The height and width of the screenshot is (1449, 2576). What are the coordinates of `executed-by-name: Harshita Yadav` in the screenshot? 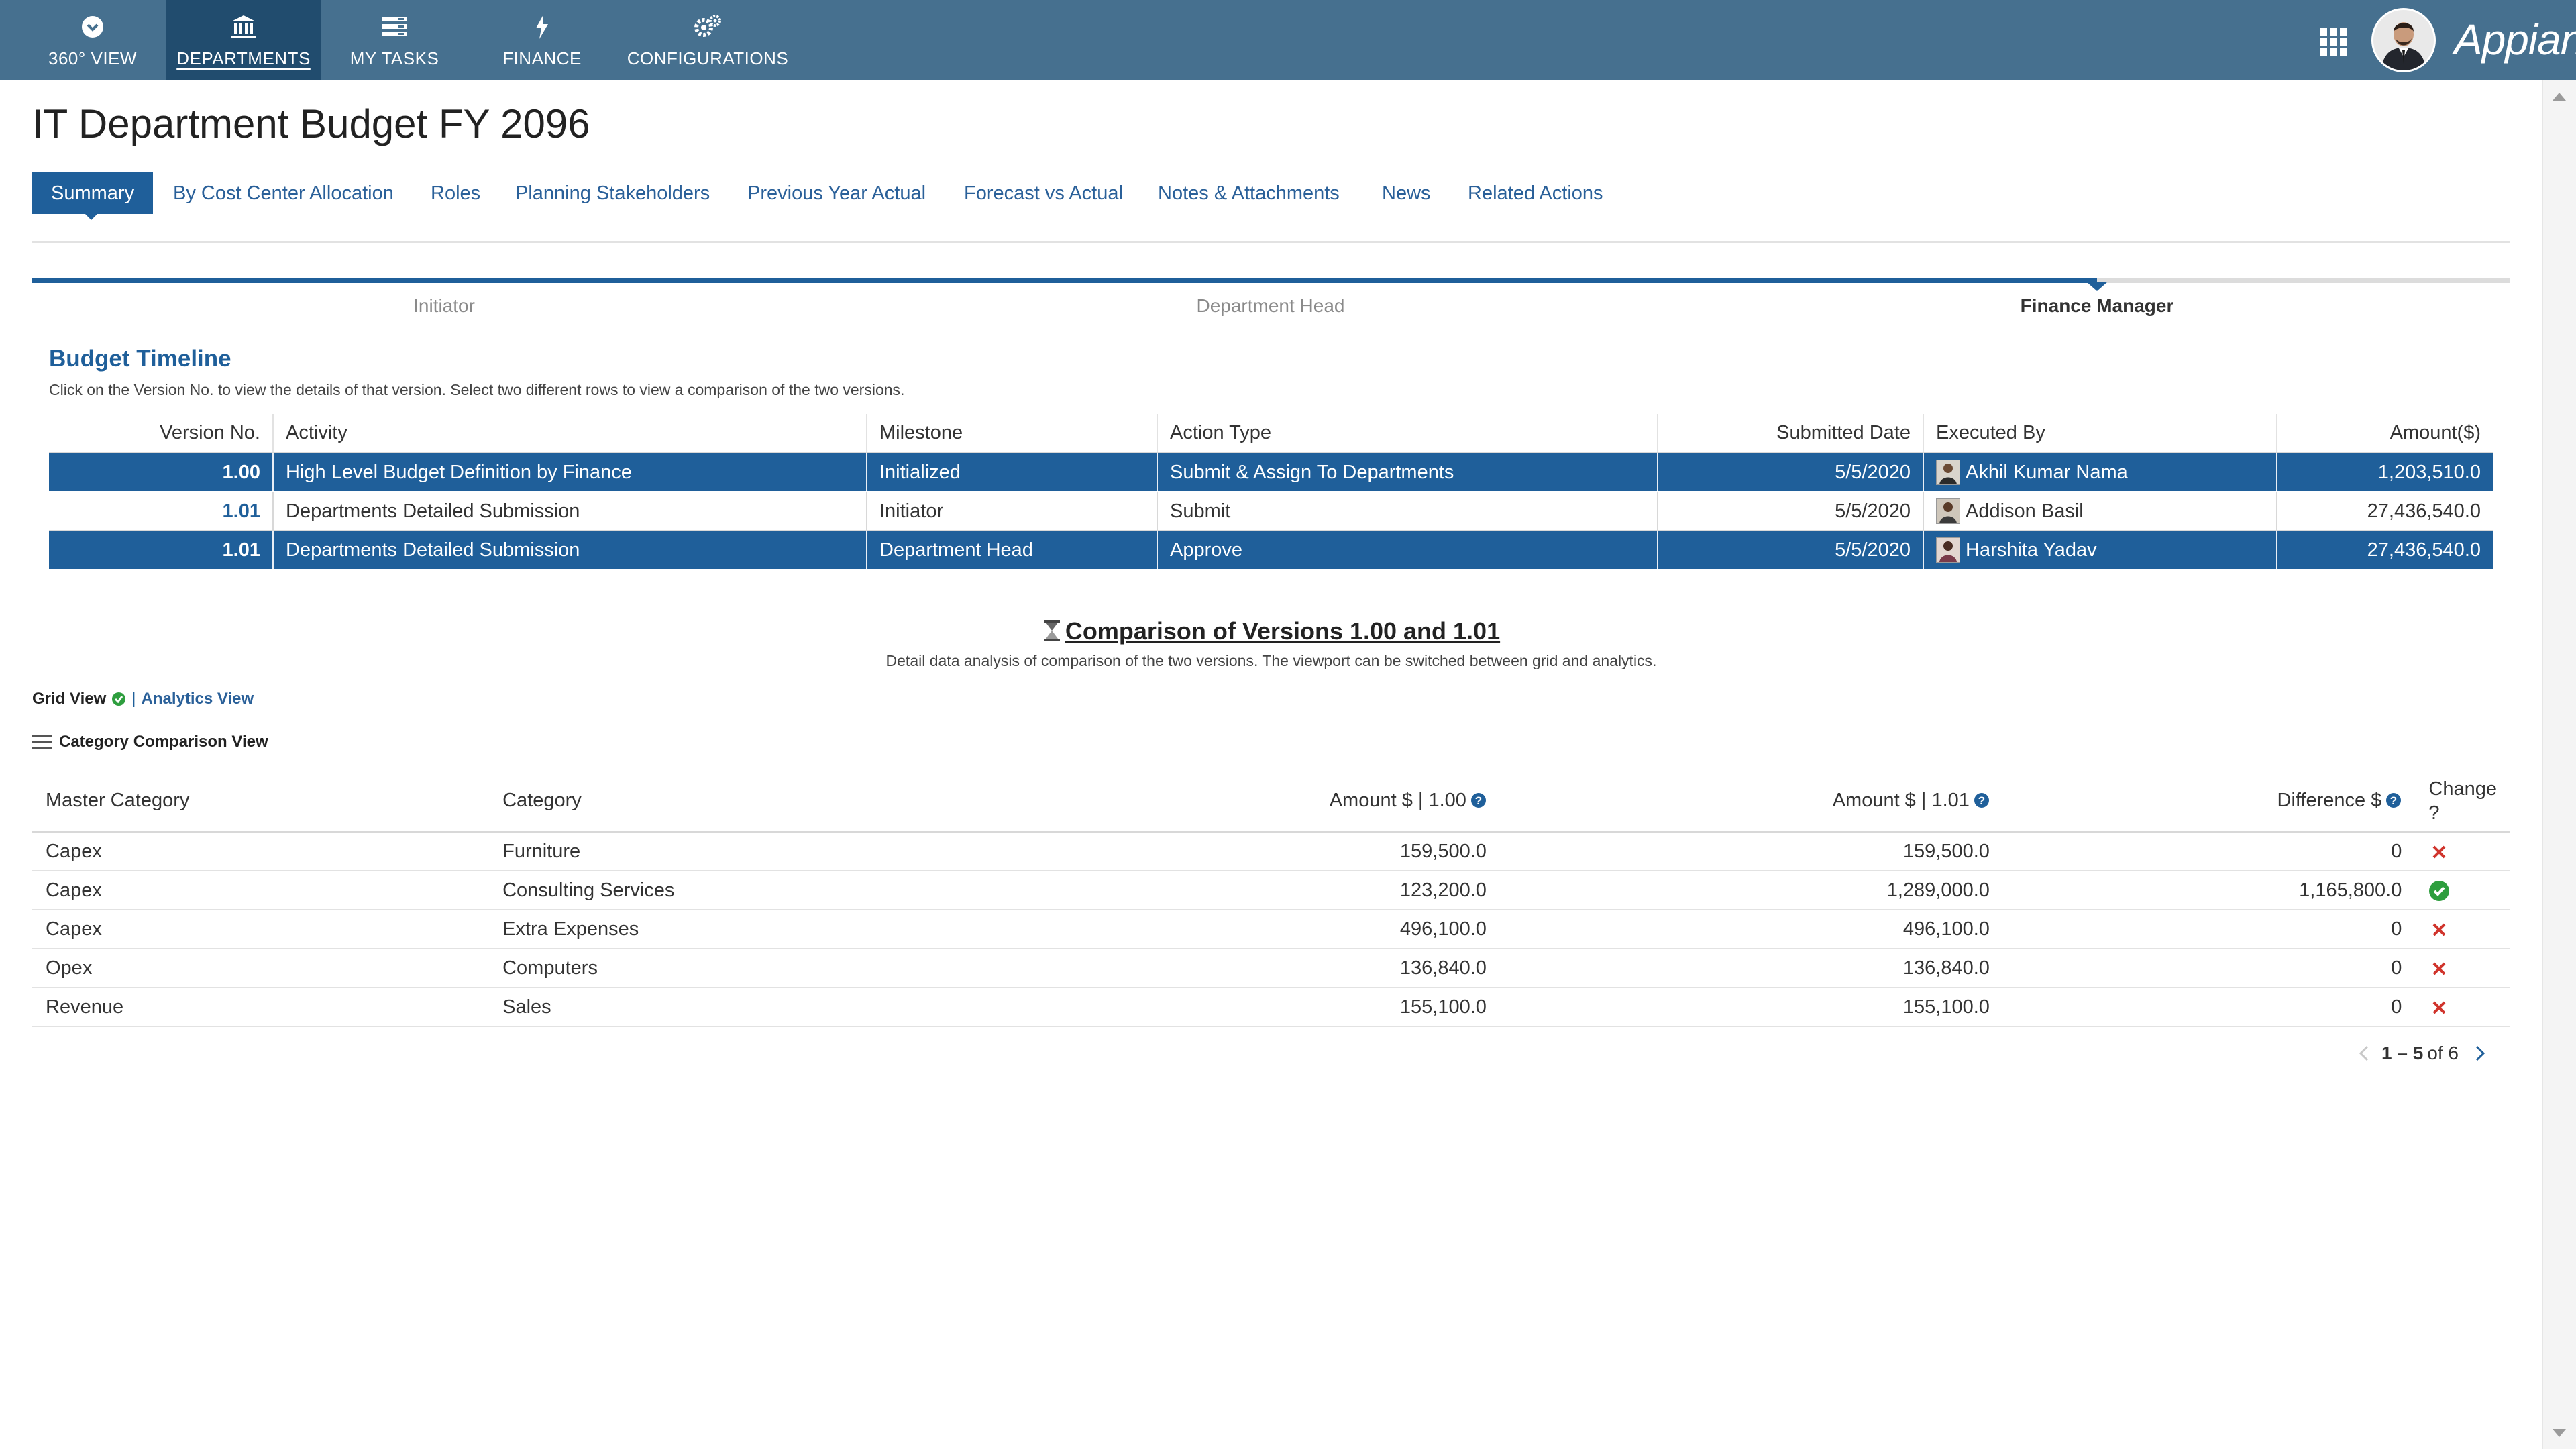 It's located at (2031, 550).